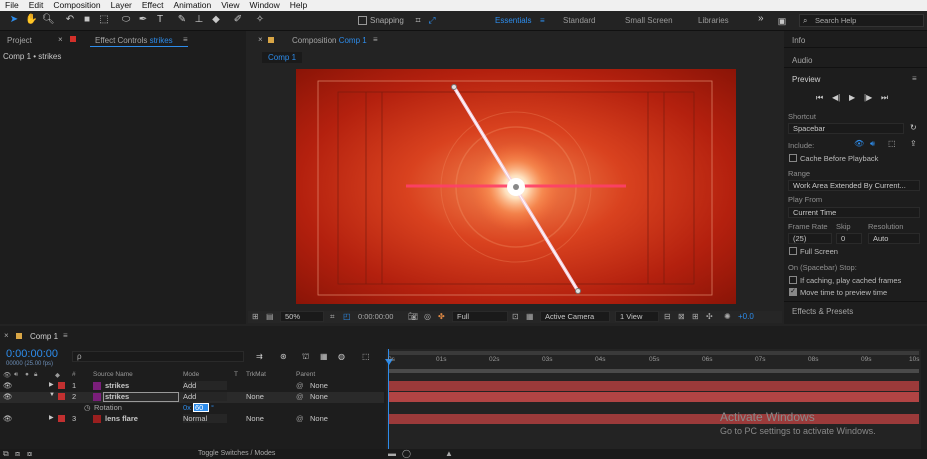  Describe the element at coordinates (12, 5) in the screenshot. I see `menu-file: File` at that location.